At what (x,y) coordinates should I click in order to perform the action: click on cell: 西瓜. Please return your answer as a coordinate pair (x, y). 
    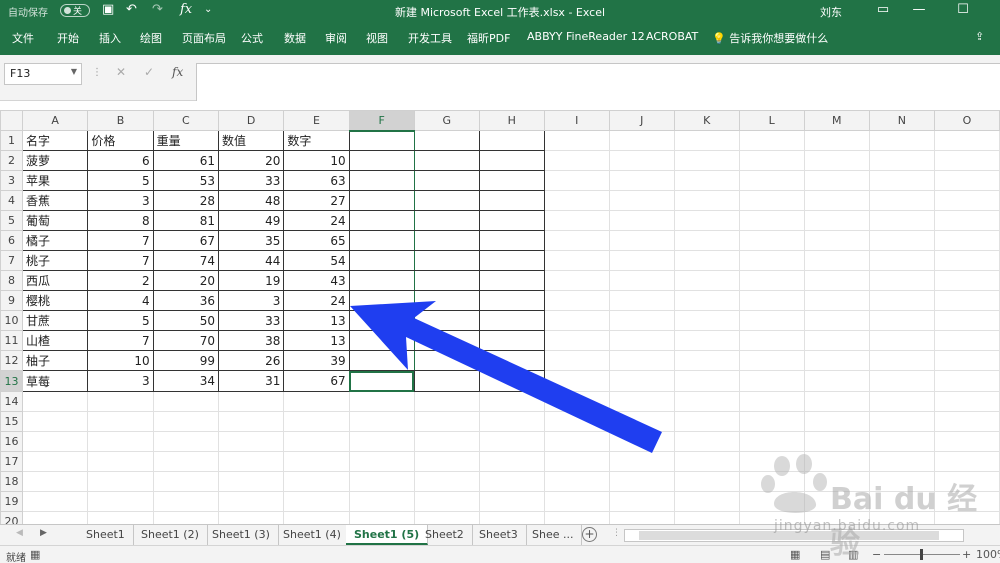
    Looking at the image, I should click on (55, 280).